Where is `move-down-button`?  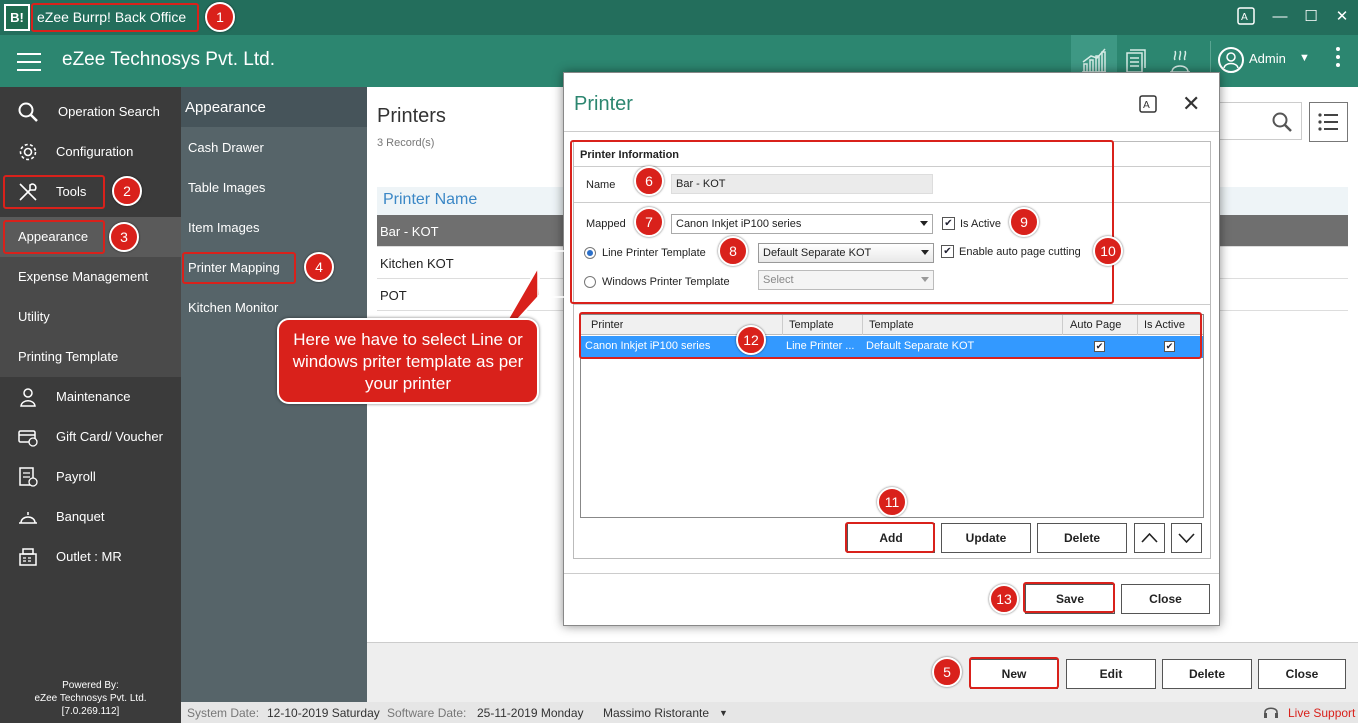
move-down-button is located at coordinates (1186, 538).